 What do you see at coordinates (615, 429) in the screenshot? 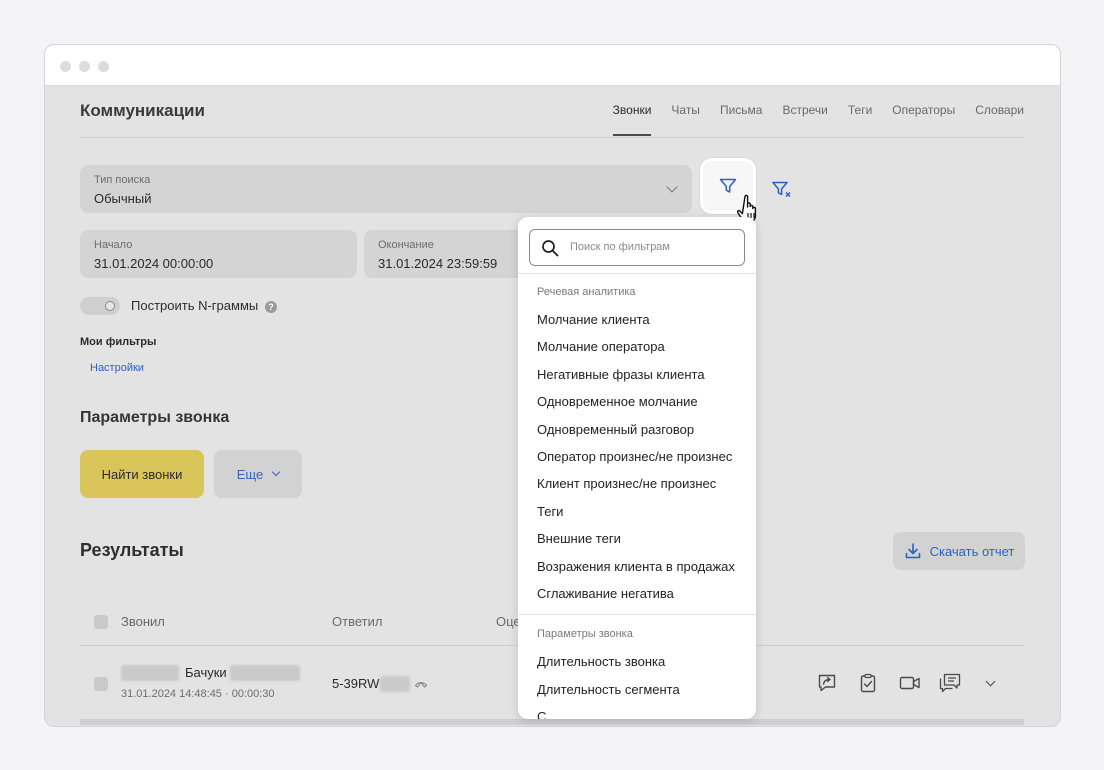
I see `filter-option: Одновременный разговор` at bounding box center [615, 429].